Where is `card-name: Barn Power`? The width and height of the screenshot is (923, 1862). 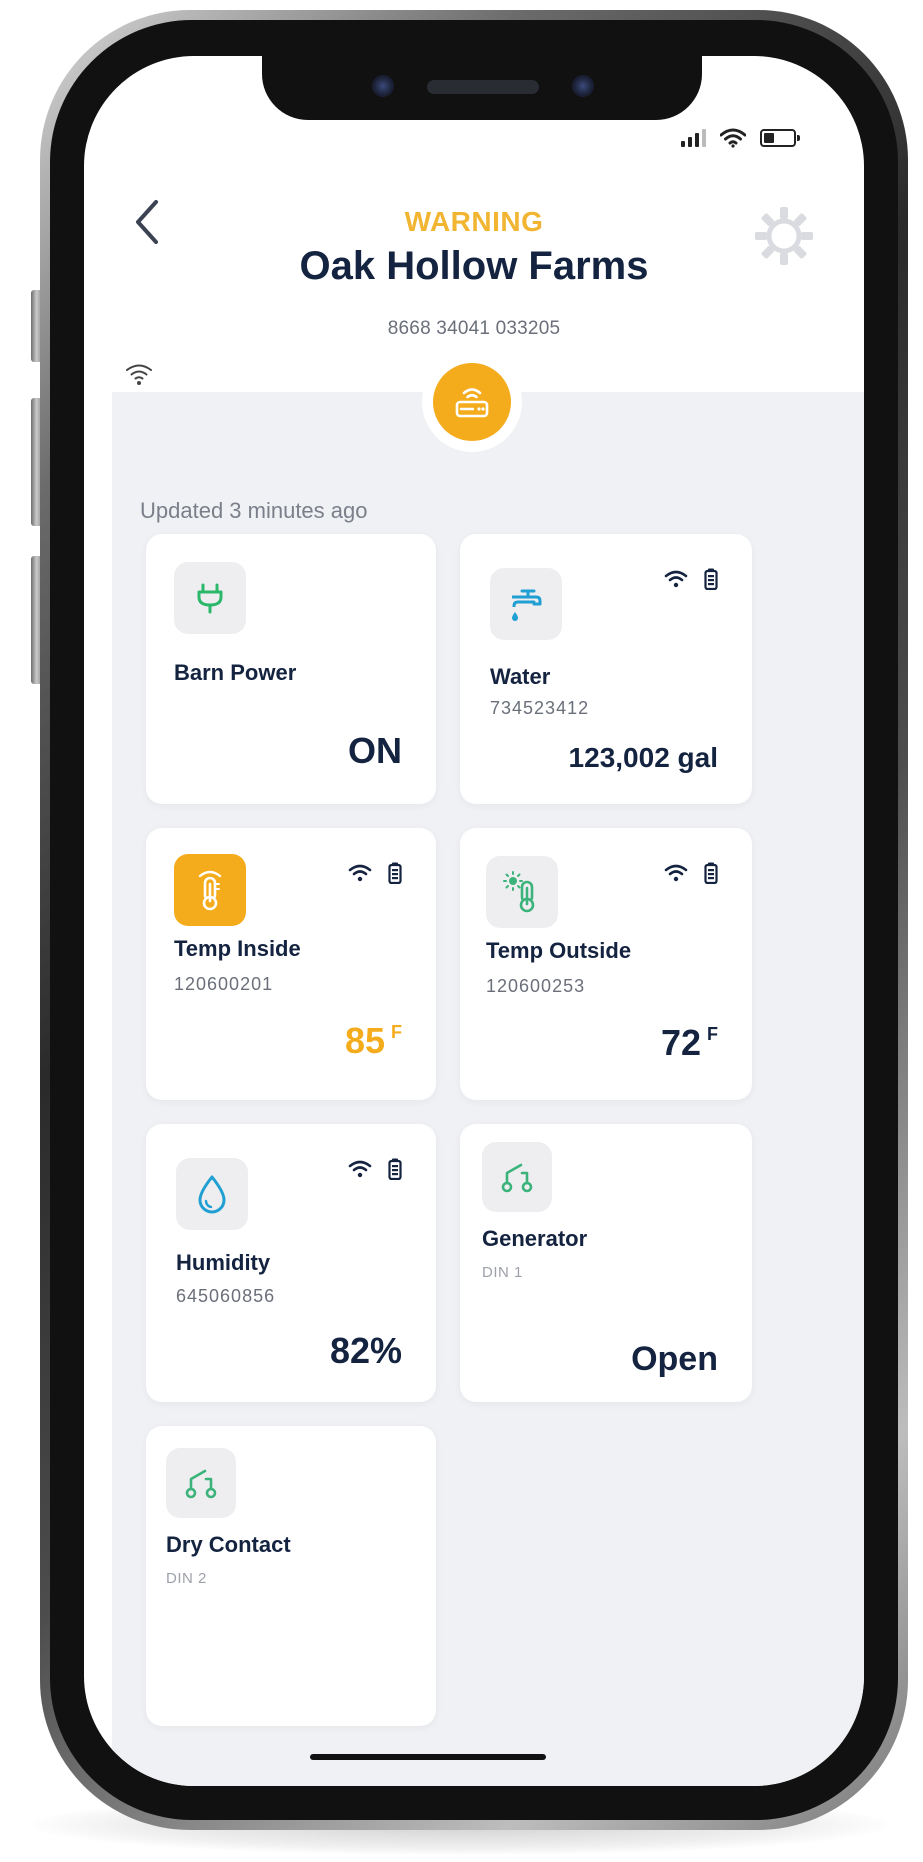
card-name: Barn Power is located at coordinates (235, 672).